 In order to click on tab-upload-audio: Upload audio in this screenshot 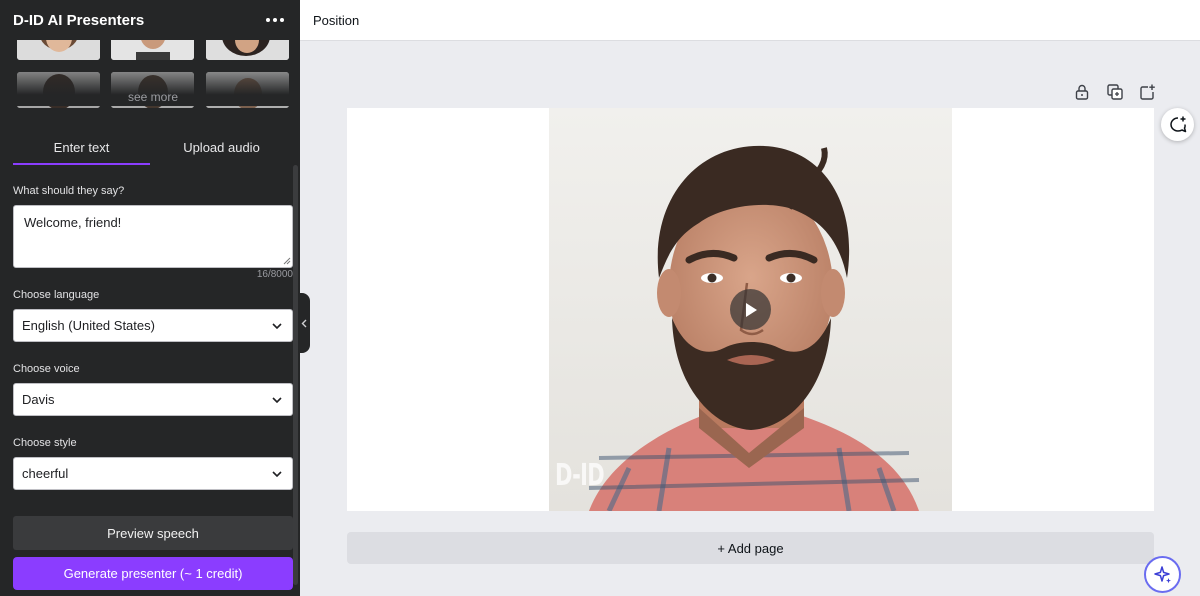, I will do `click(221, 148)`.